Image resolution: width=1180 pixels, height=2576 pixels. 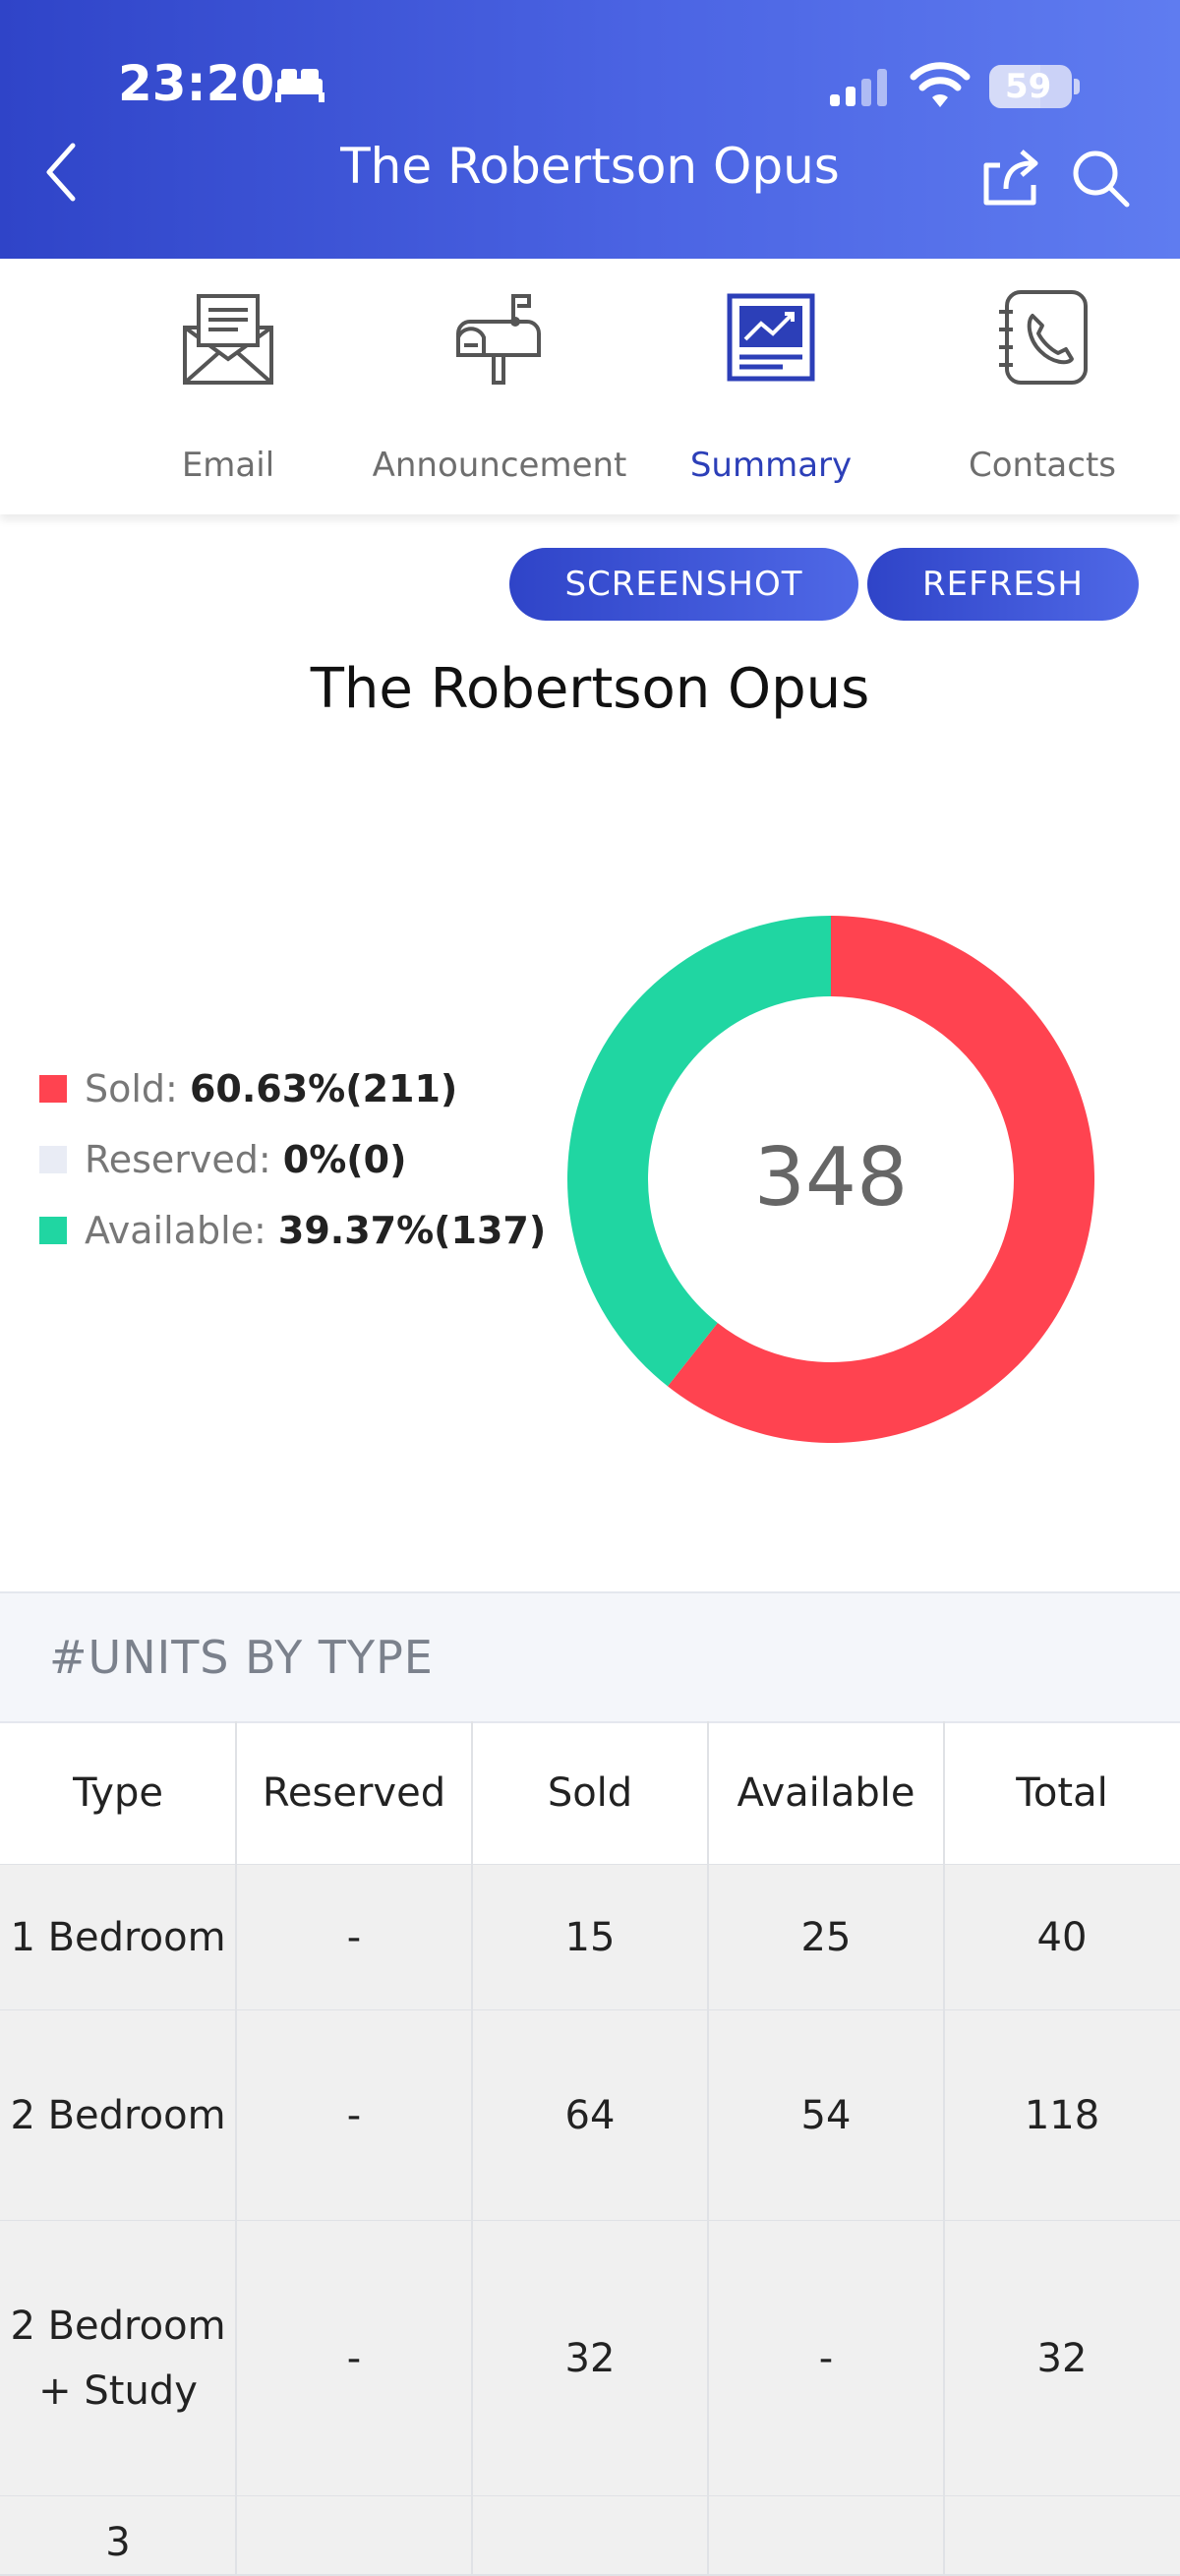 I want to click on app-header: 23:20 59 The Robertson Opus, so click(x=590, y=130).